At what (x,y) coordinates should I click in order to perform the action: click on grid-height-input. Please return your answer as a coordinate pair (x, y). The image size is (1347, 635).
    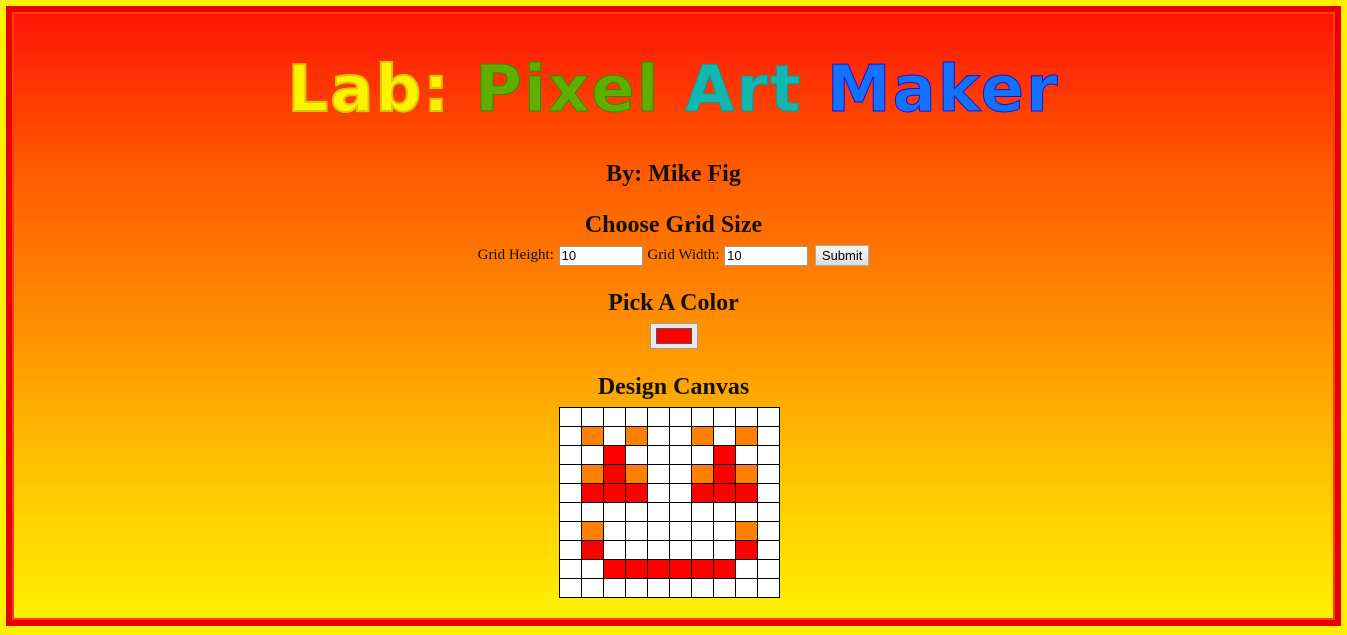
    Looking at the image, I should click on (600, 255).